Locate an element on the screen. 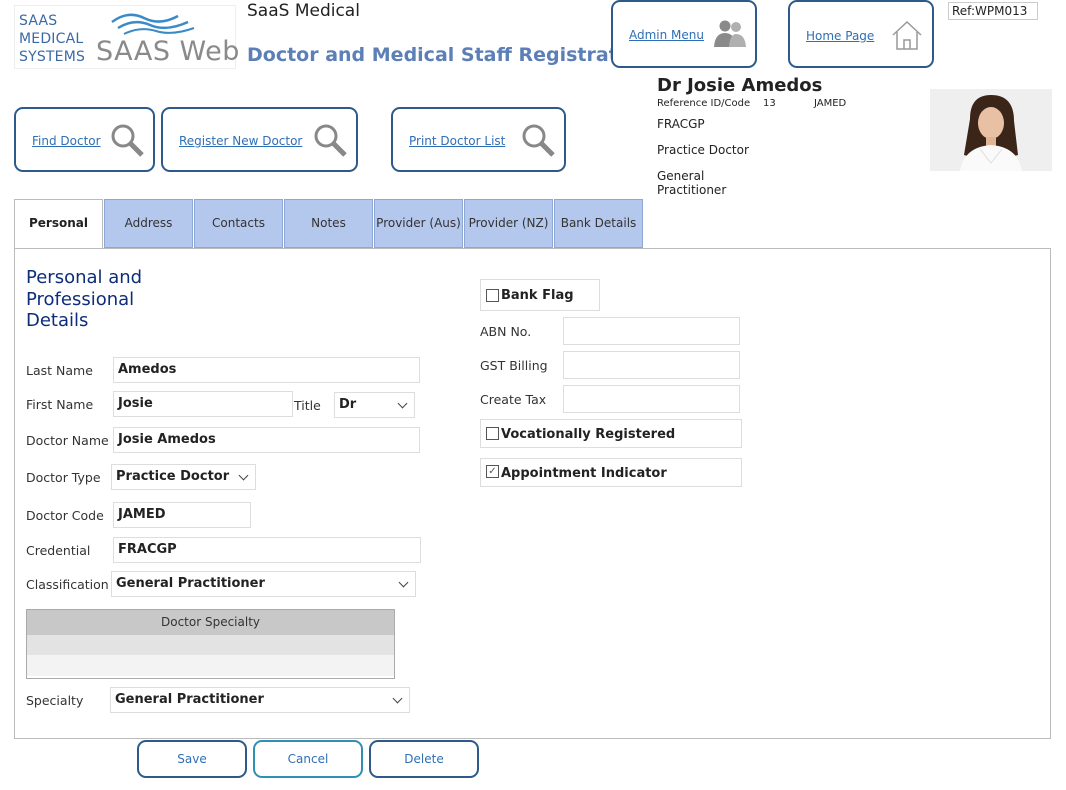 This screenshot has width=1066, height=790. gst-billing-label: GST Billing is located at coordinates (514, 365).